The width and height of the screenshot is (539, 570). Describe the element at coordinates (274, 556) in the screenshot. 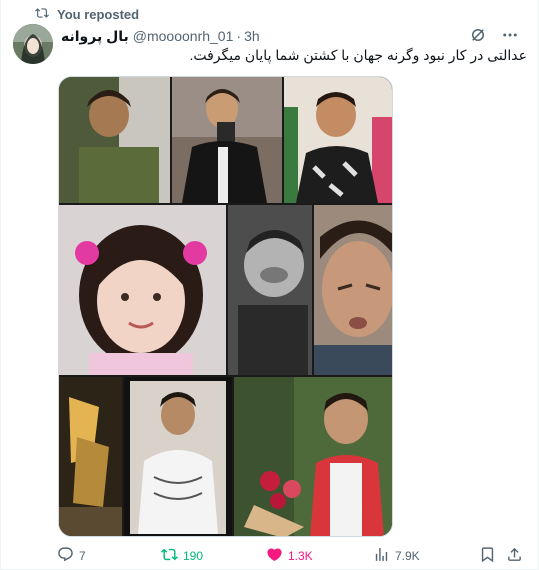

I see `heart-icon` at that location.